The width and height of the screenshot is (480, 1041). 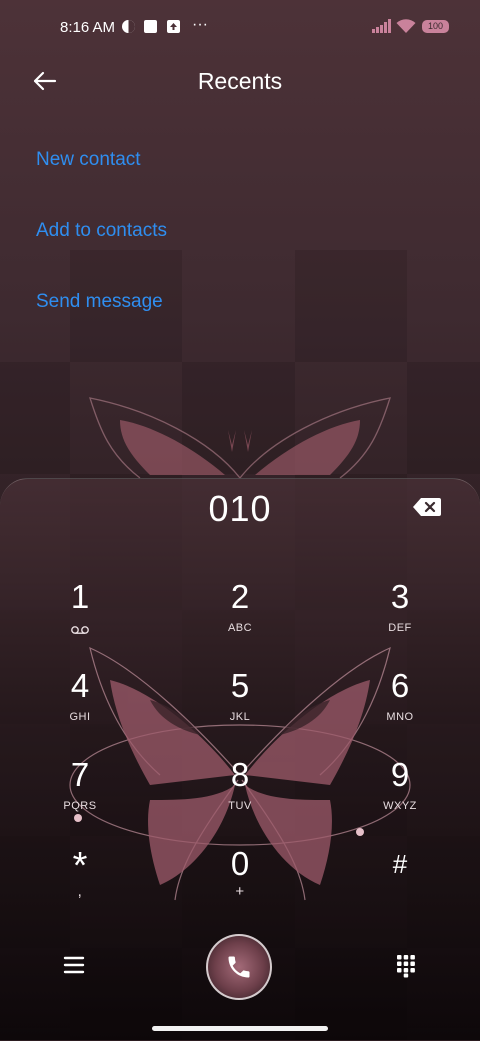 What do you see at coordinates (435, 26) in the screenshot?
I see `battery-icon: 100` at bounding box center [435, 26].